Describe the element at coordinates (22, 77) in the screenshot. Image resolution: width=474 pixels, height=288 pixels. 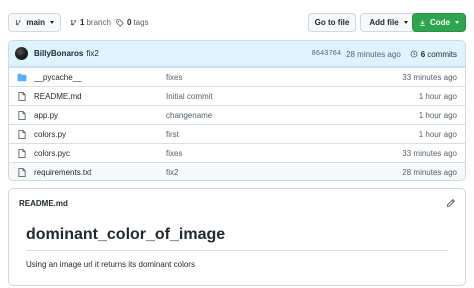
I see `folder-icon` at that location.